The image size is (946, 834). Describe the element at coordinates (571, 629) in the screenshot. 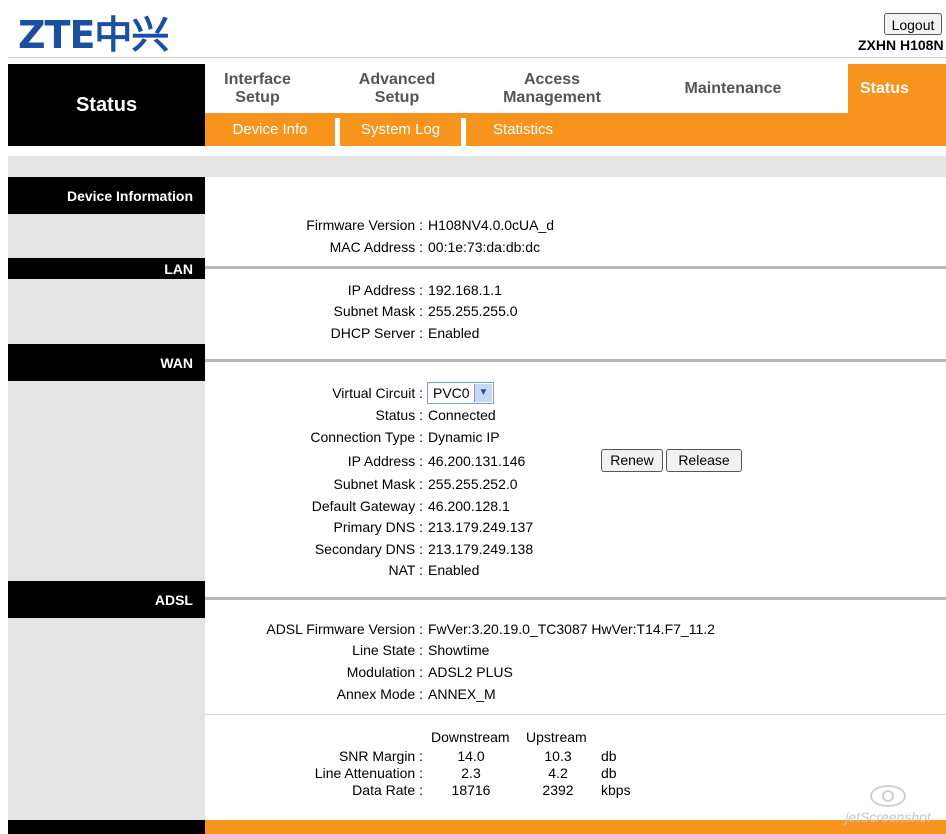

I see `adsl-firmware-value: FwVer:3.20.19.0_TC3087 HwVer:T14.F7_11.2` at that location.